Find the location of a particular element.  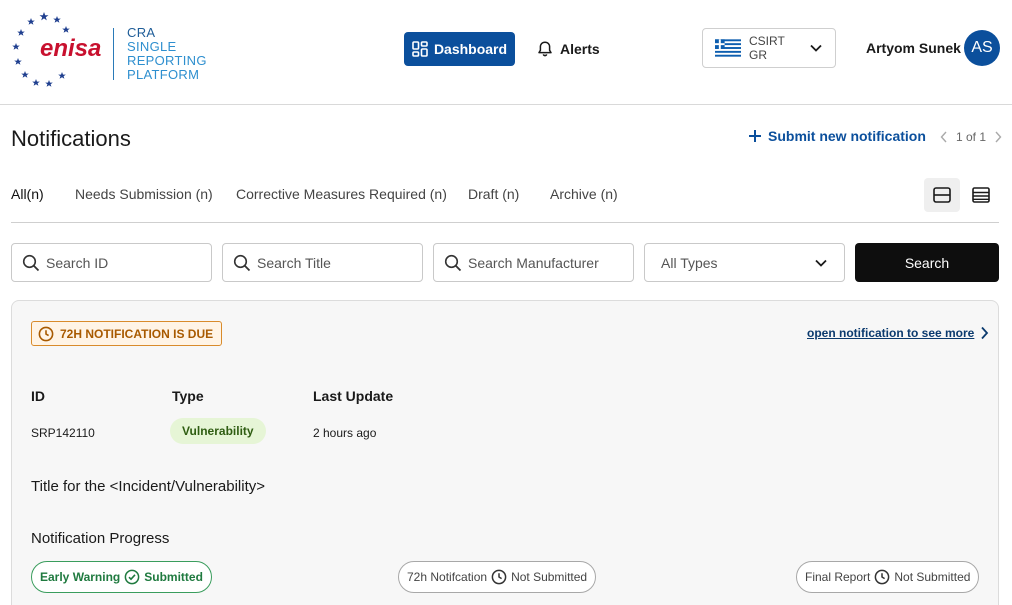

due-badge: 72H NOTIFICATION IS DUE is located at coordinates (127, 333).